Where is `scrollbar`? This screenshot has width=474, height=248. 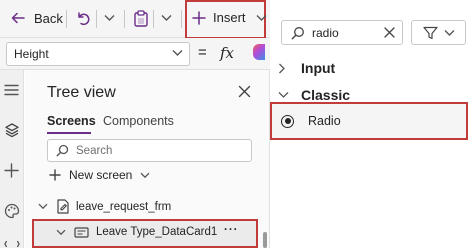
scrollbar is located at coordinates (265, 240).